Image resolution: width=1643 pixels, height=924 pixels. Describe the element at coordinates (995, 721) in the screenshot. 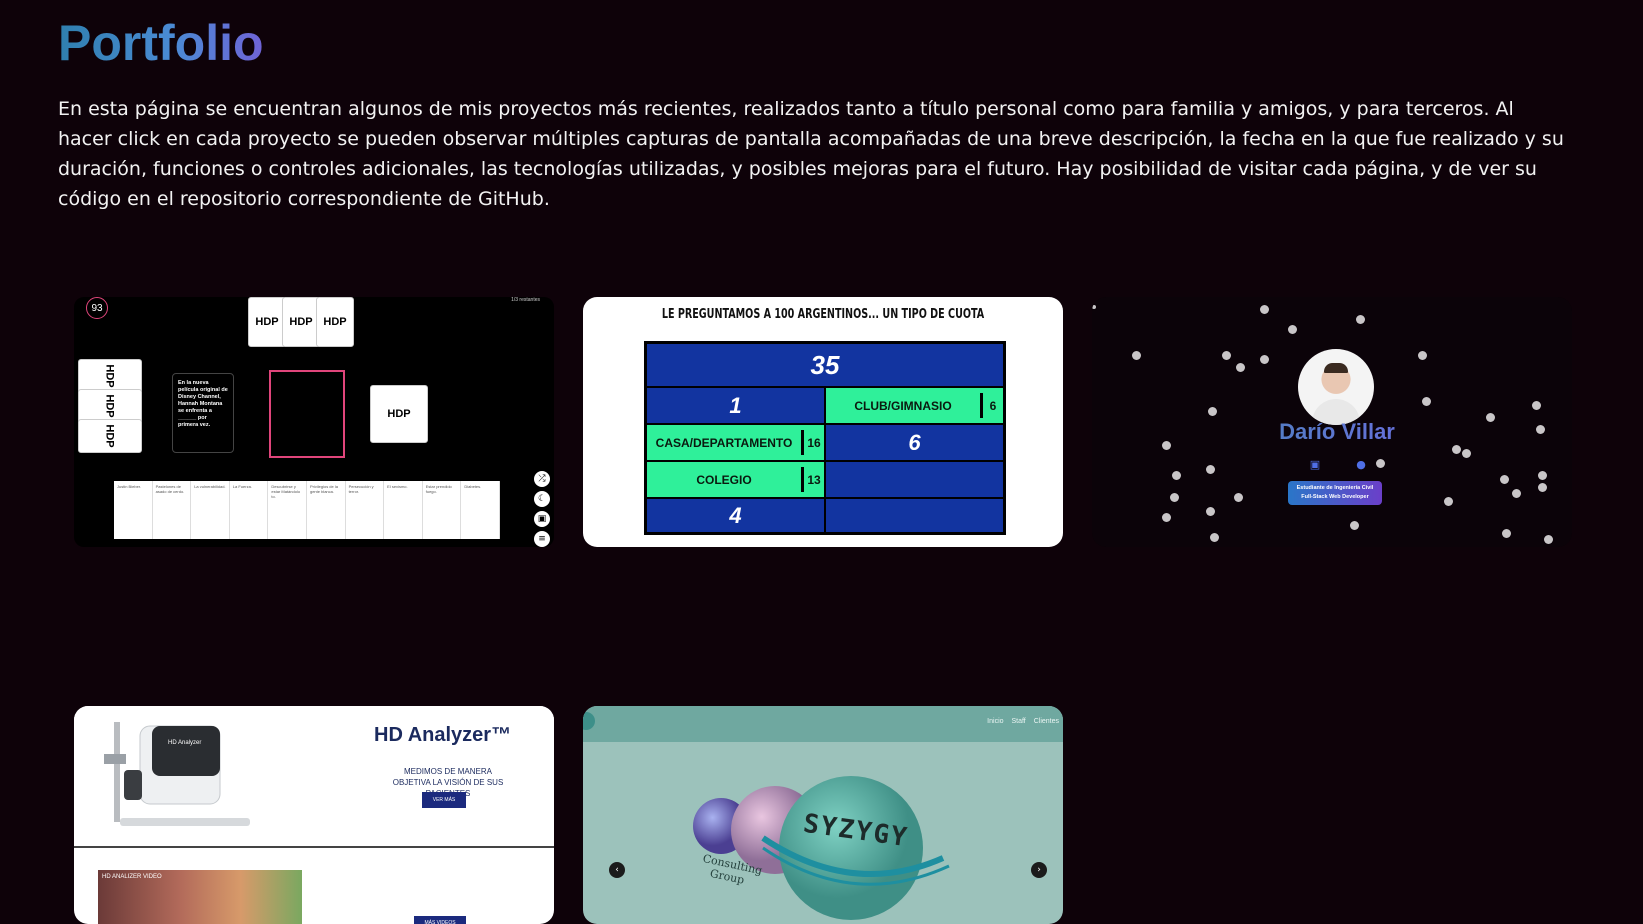

I see `nav-link-inicio: Inicio` at that location.